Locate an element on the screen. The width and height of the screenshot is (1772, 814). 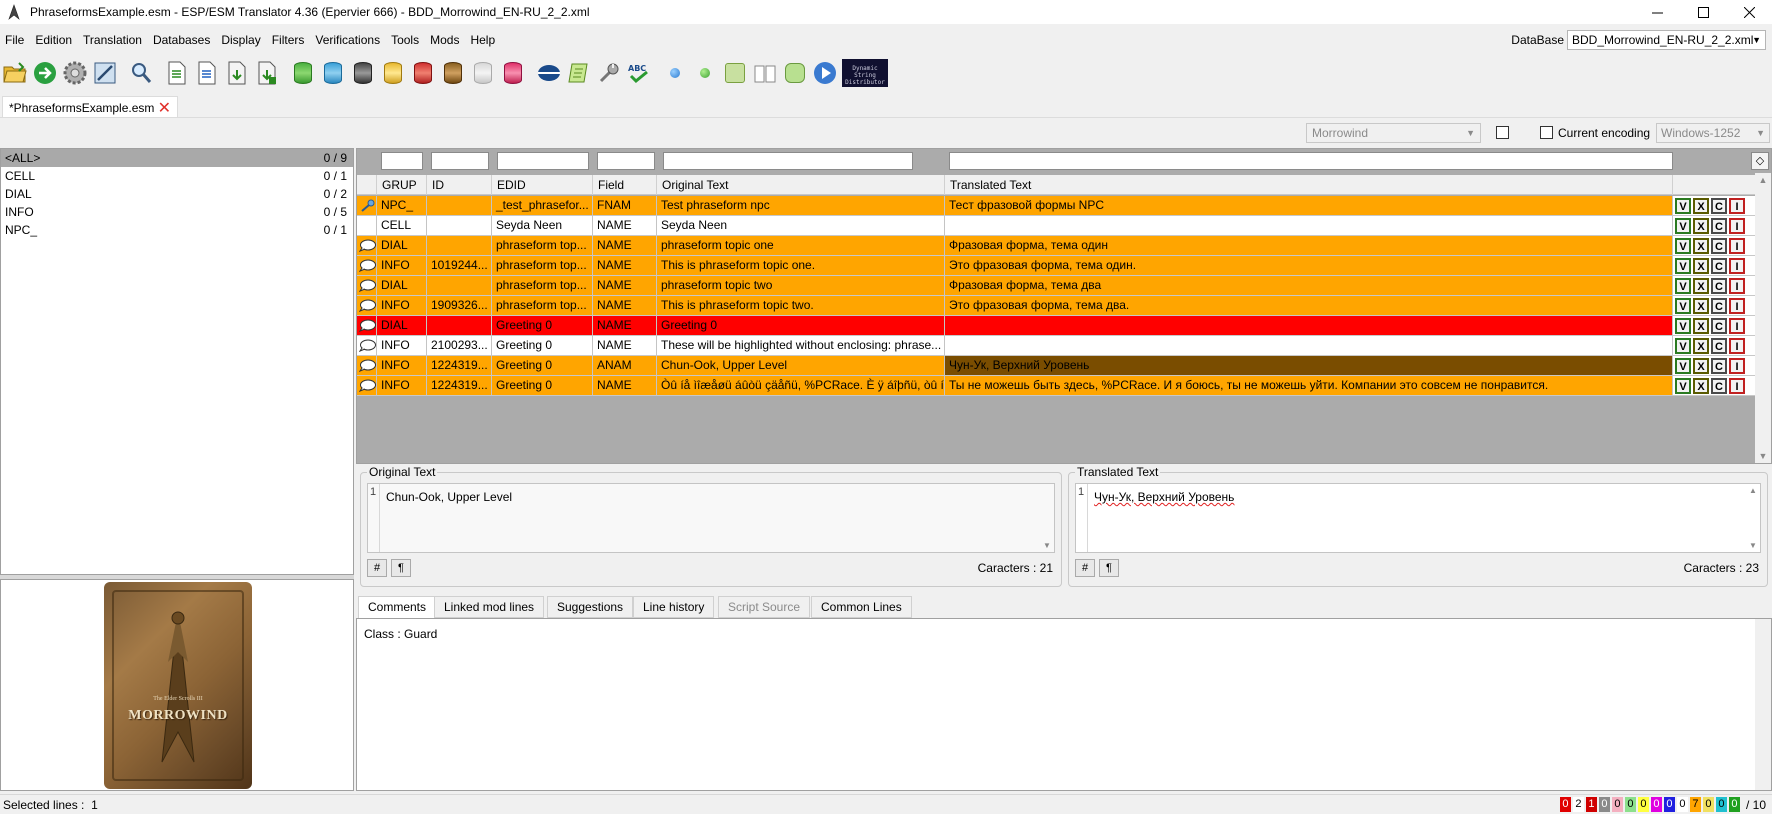
cell-original-text: This is phraseform topic two. is located at coordinates (801, 305).